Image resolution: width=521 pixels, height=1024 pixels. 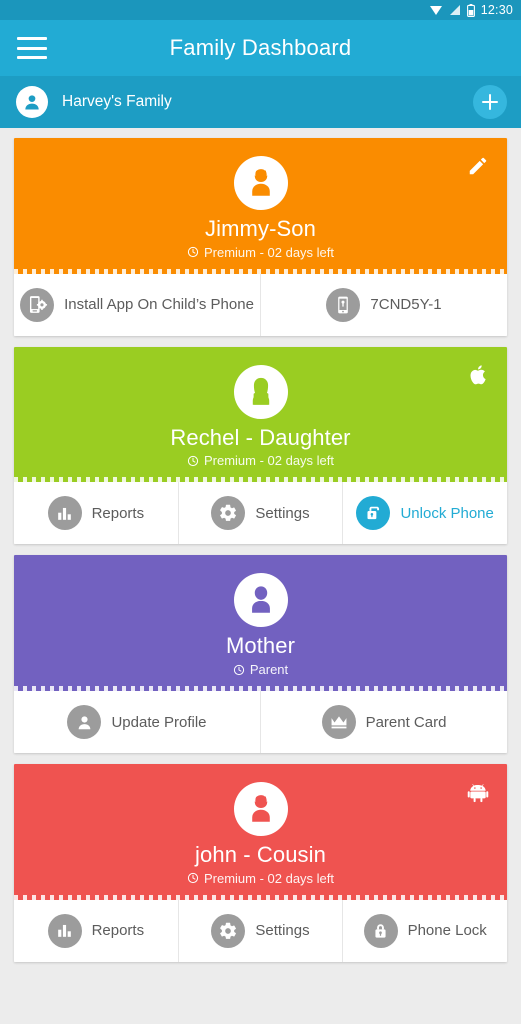 I want to click on person-avatar-icon, so click(x=32, y=102).